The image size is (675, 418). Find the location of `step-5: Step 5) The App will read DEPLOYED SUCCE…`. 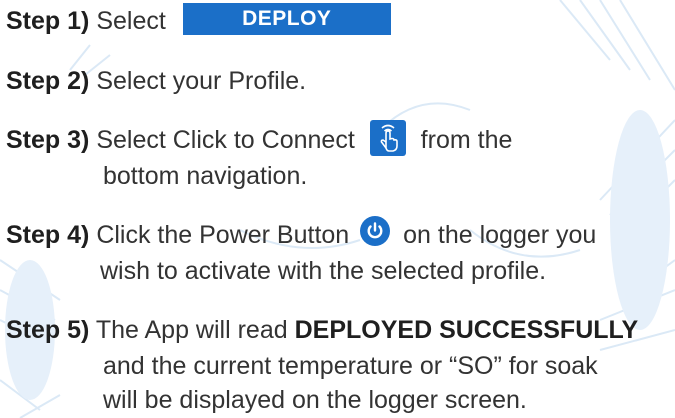

step-5: Step 5) The App will read DEPLOYED SUCCE… is located at coordinates (322, 330).